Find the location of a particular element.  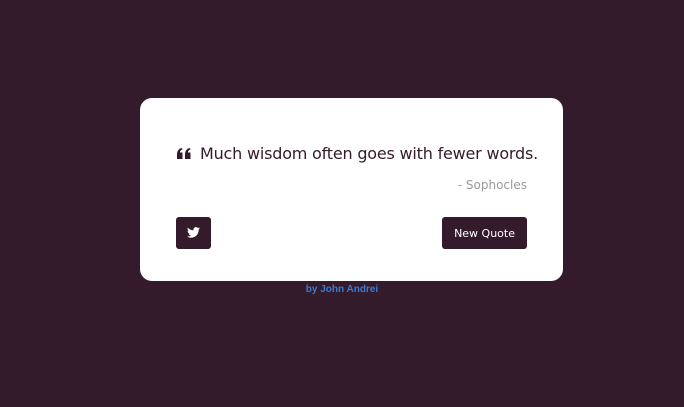

twitter-icon is located at coordinates (193, 233).